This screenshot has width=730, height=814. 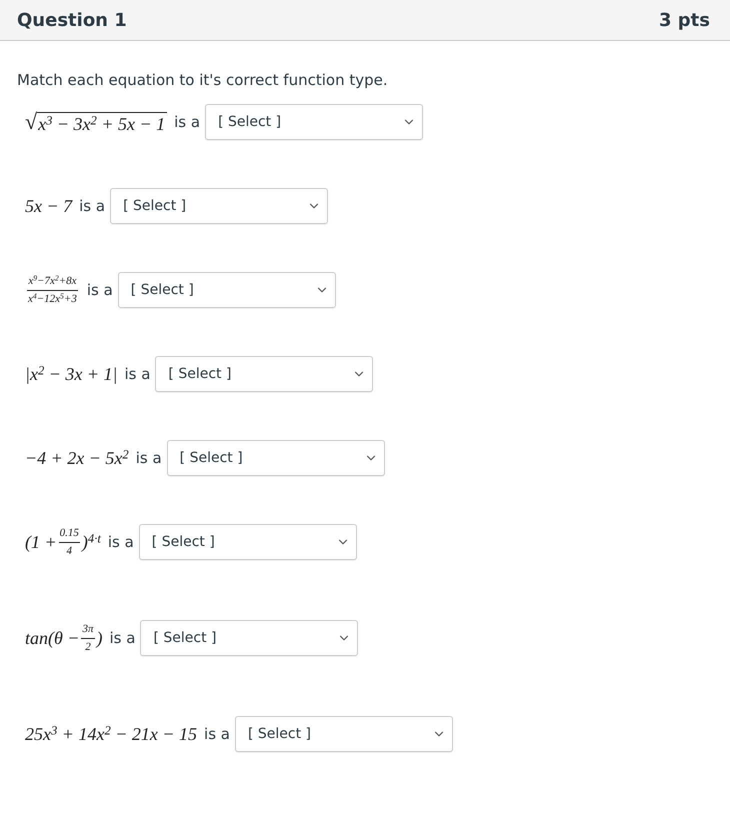 I want to click on math-expression: √x$^{3}$ − 3x$^{2}$ + 5x − 1, so click(x=96, y=122).